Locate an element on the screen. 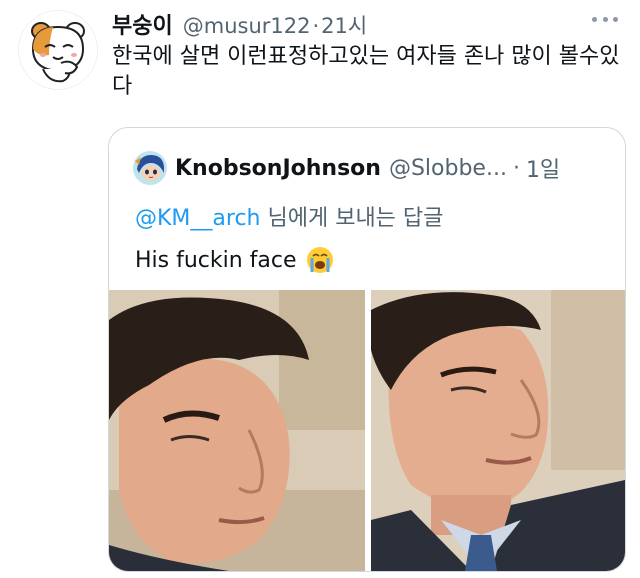 This screenshot has height=578, width=640. replying-to-suffix: 님에게 보내는 답글 is located at coordinates (352, 218).